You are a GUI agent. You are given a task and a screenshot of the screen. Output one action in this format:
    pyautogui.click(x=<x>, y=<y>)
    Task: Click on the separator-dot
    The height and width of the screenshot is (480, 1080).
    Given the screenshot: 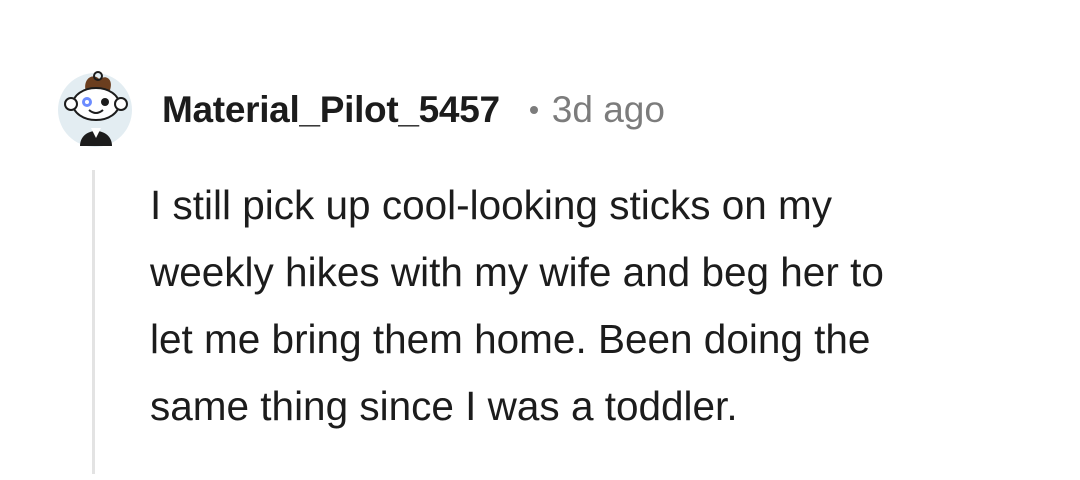 What is the action you would take?
    pyautogui.click(x=533, y=110)
    